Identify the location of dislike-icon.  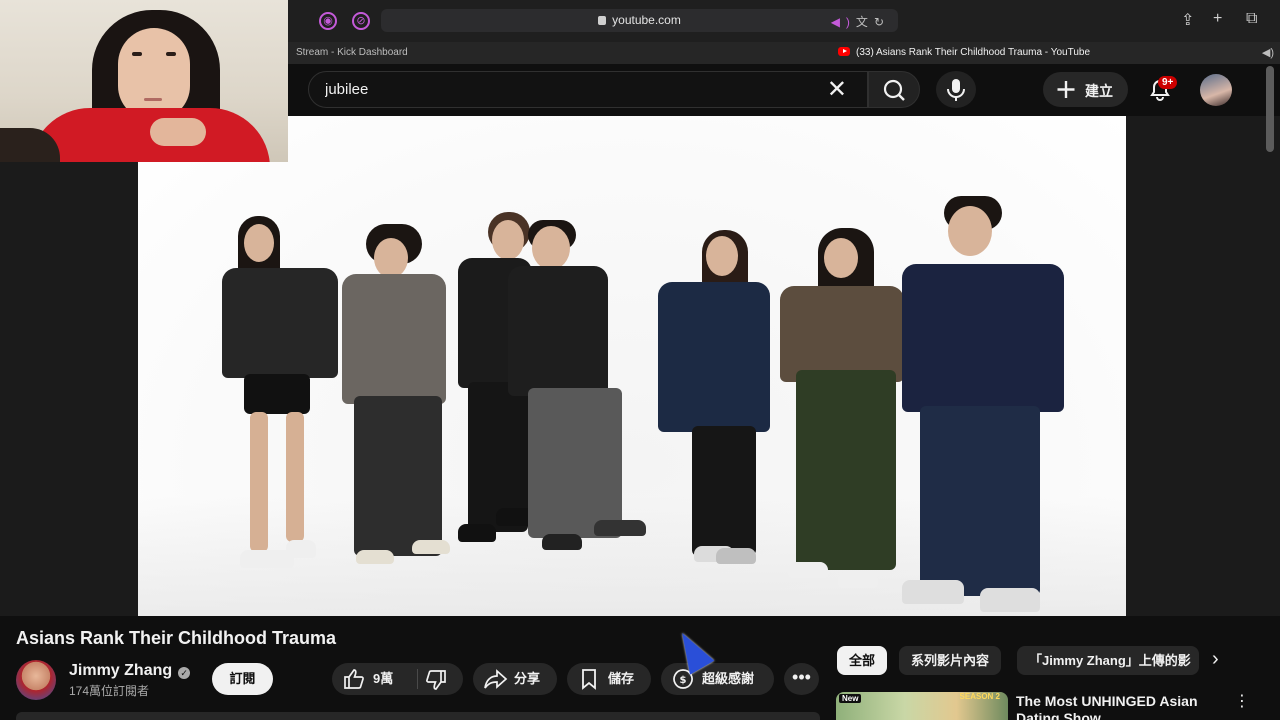
(436, 680).